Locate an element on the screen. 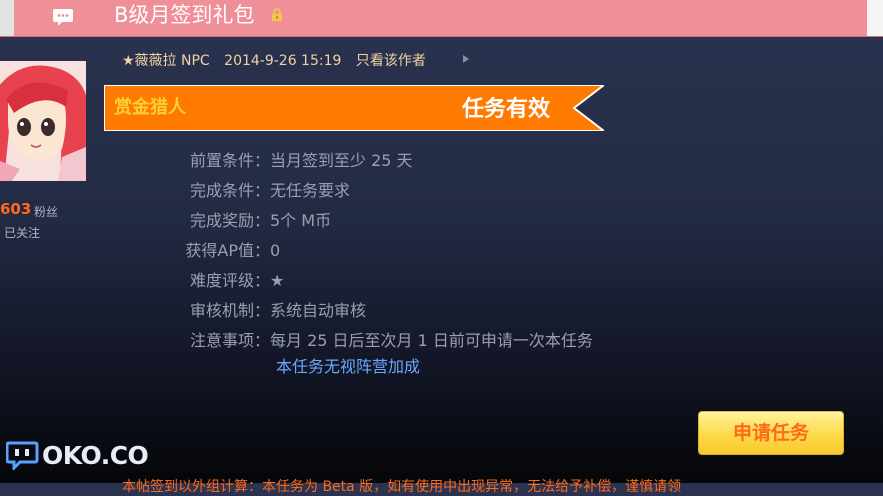 This screenshot has height=496, width=883. author-name: ★薇薇拉 NPC is located at coordinates (166, 61).